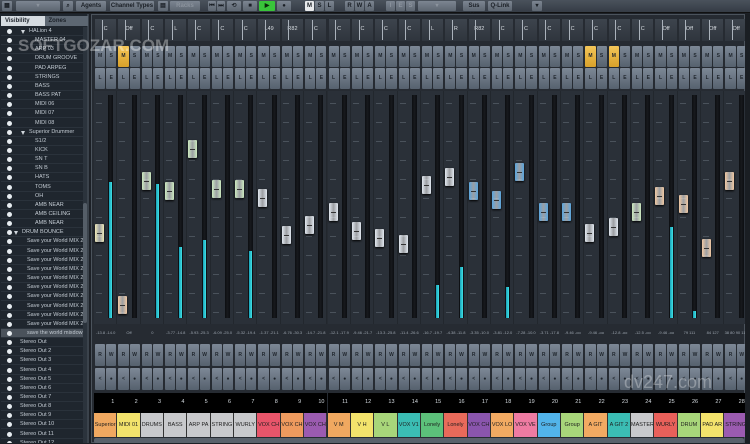 This screenshot has width=750, height=444. Describe the element at coordinates (42, 114) in the screenshot. I see `tree-item: MIDI 07` at that location.